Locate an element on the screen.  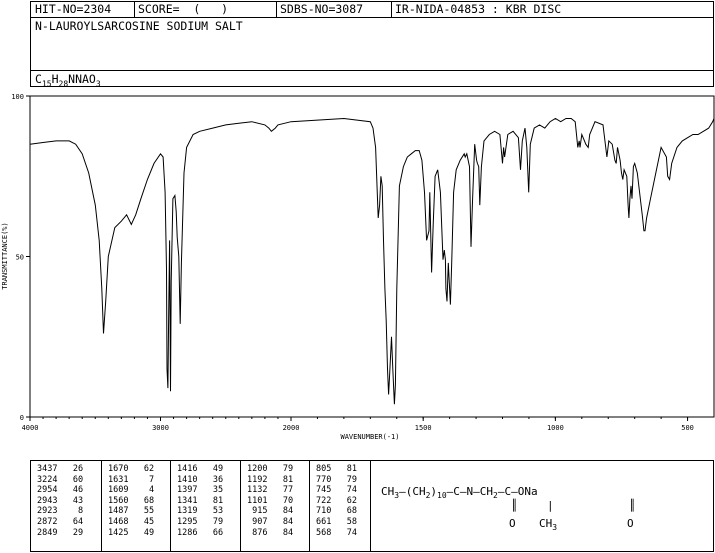
peak-entry: 1286 66 is located at coordinates (200, 532).